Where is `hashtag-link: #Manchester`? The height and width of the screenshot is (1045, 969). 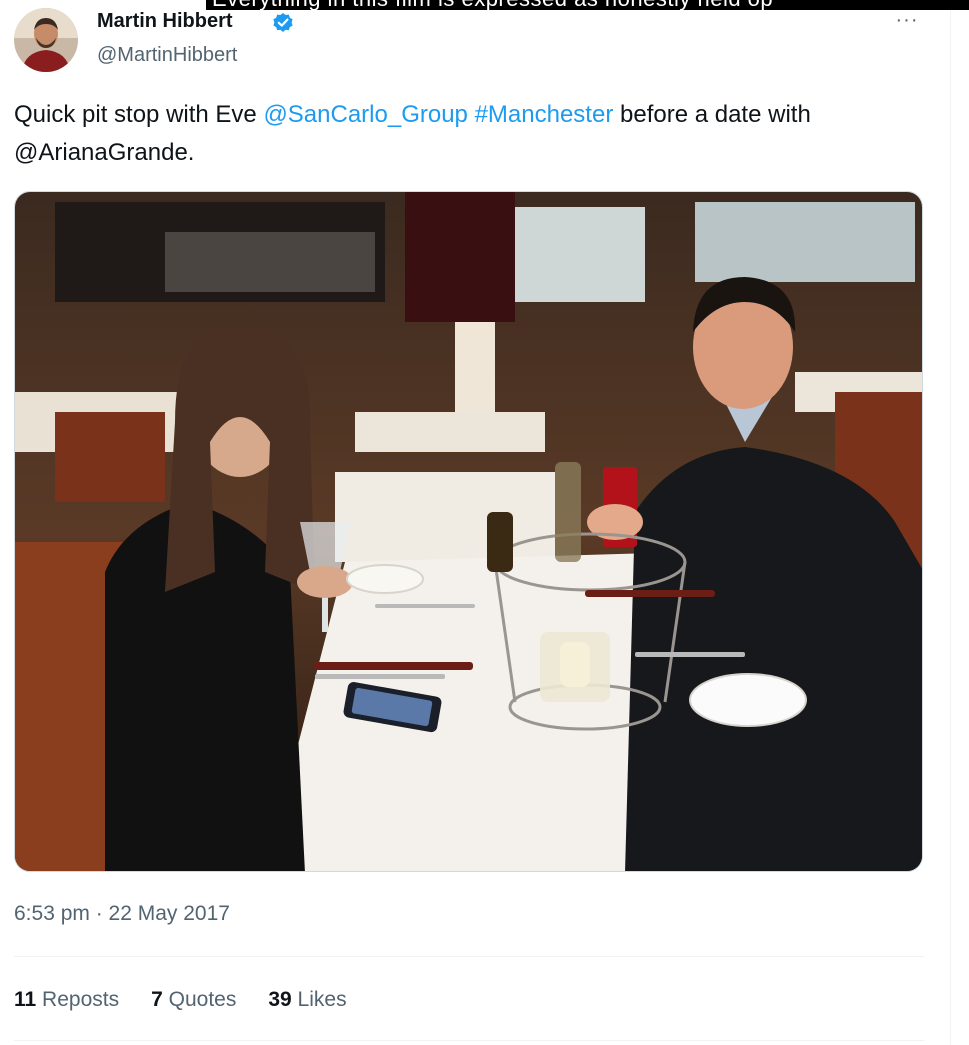 hashtag-link: #Manchester is located at coordinates (544, 114).